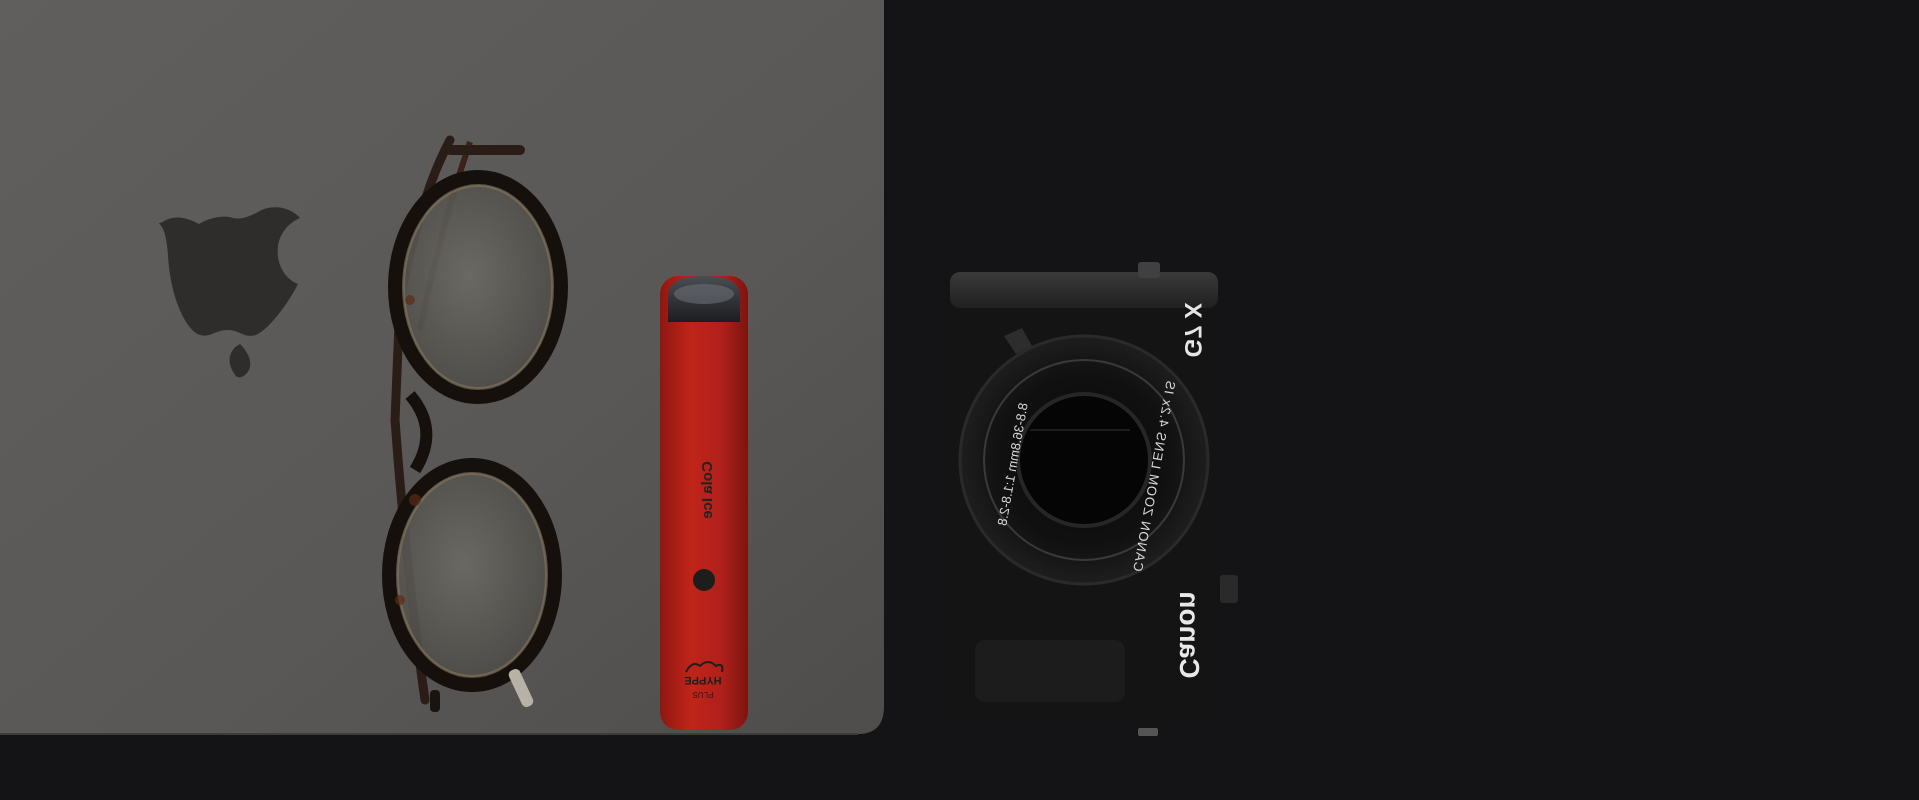  I want to click on vape-sub-logo-text: PLUS, so click(703, 694).